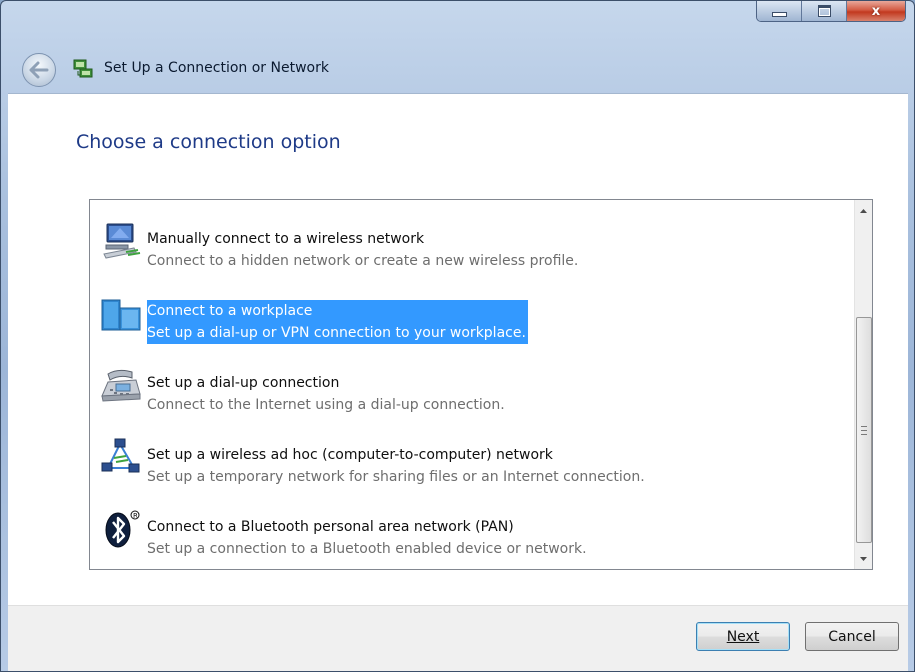 The image size is (915, 672). Describe the element at coordinates (286, 239) in the screenshot. I see `option-title: Manually connect to a wireless network` at that location.